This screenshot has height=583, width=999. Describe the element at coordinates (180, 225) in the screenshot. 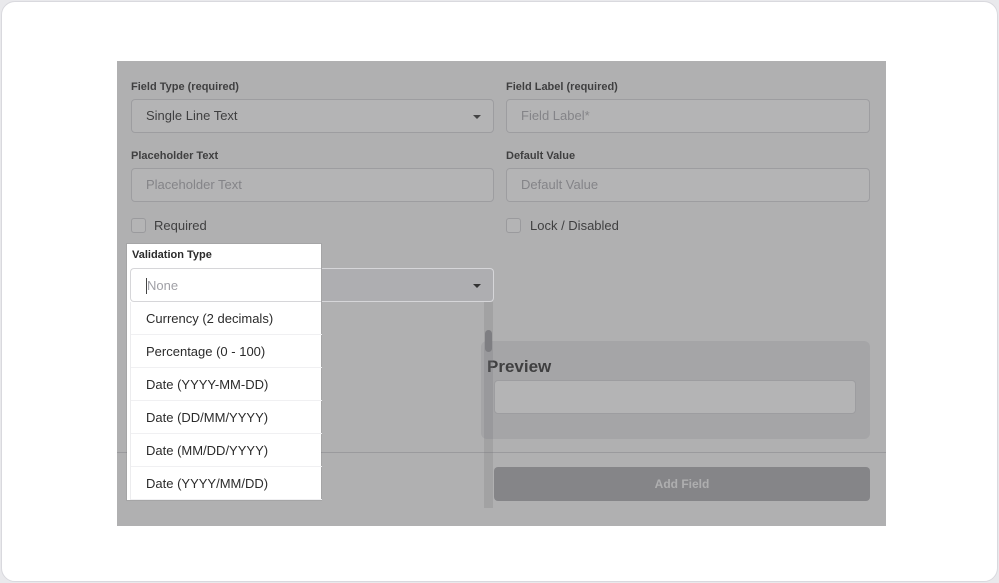

I see `required-checkbox-label: Required` at that location.